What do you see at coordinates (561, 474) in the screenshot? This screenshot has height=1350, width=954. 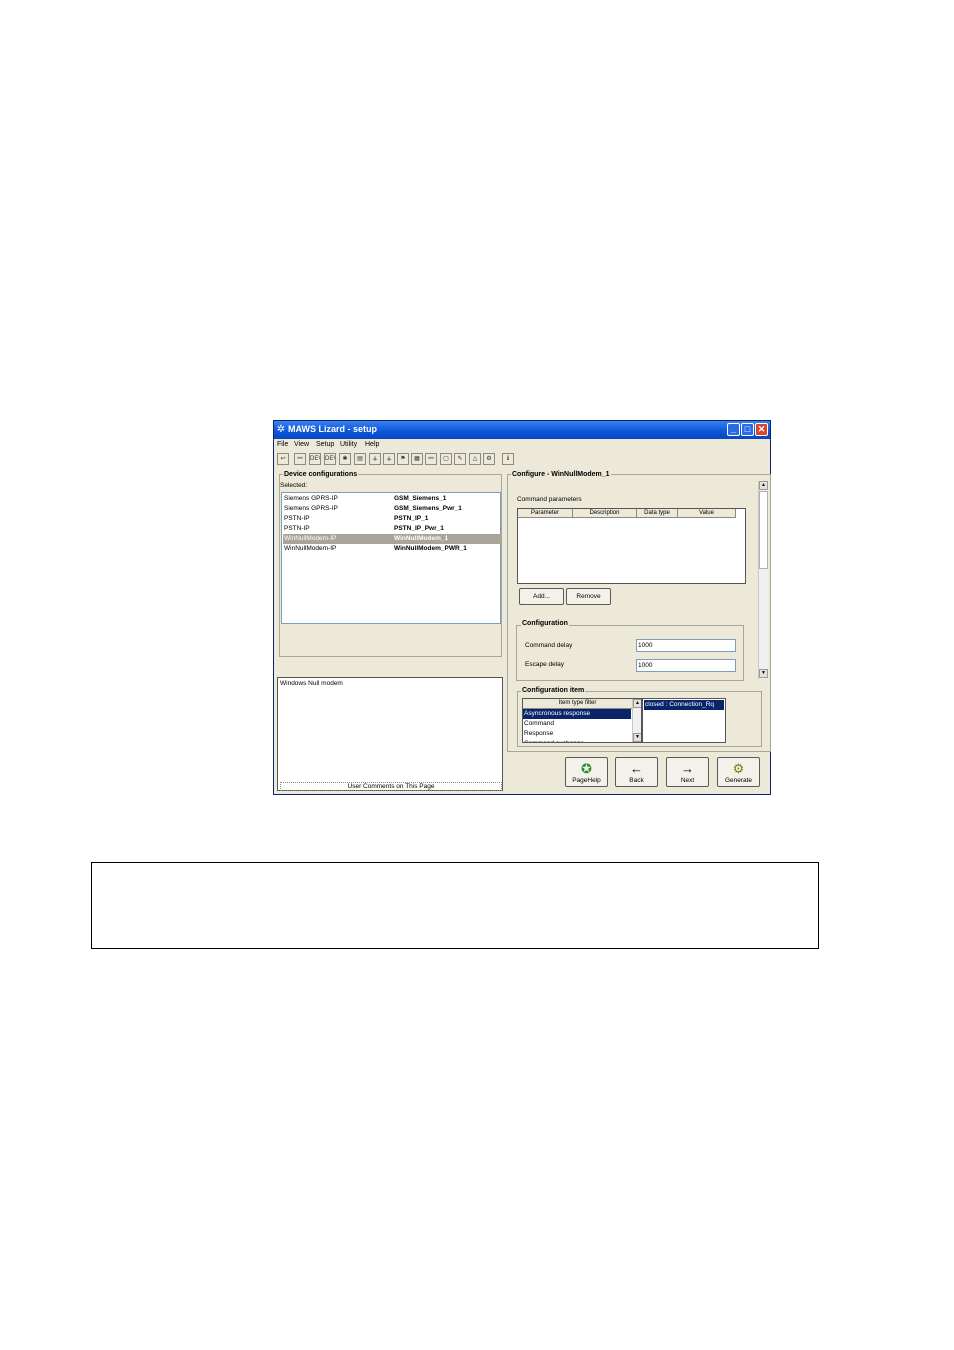 I see `configure-title: Configure - WinNullModem_1` at bounding box center [561, 474].